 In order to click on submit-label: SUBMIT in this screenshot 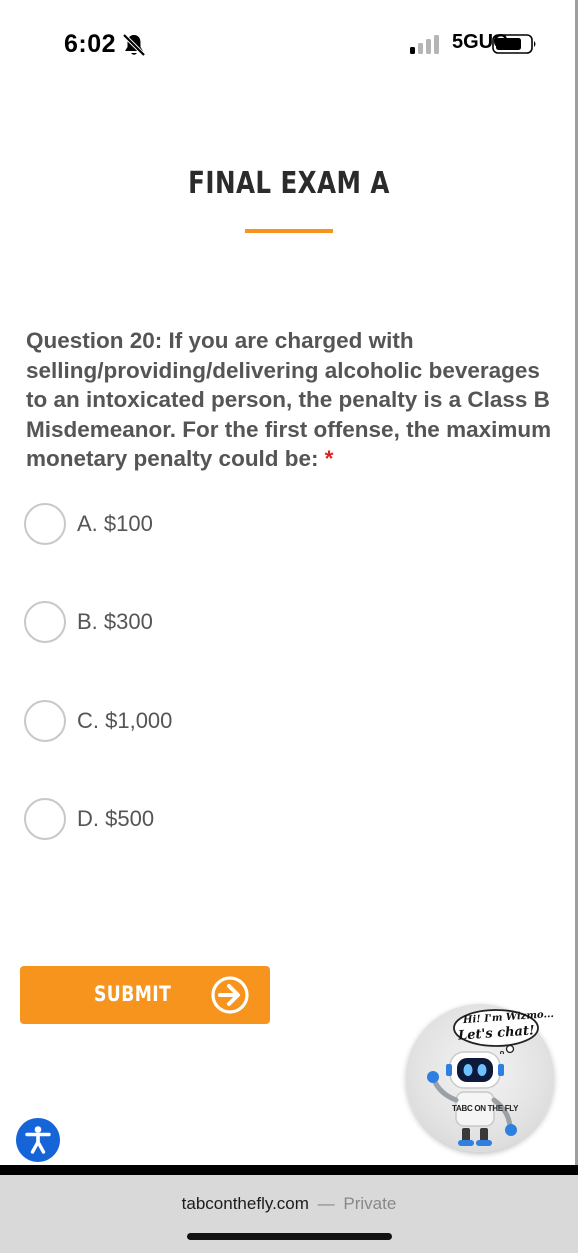, I will do `click(133, 994)`.